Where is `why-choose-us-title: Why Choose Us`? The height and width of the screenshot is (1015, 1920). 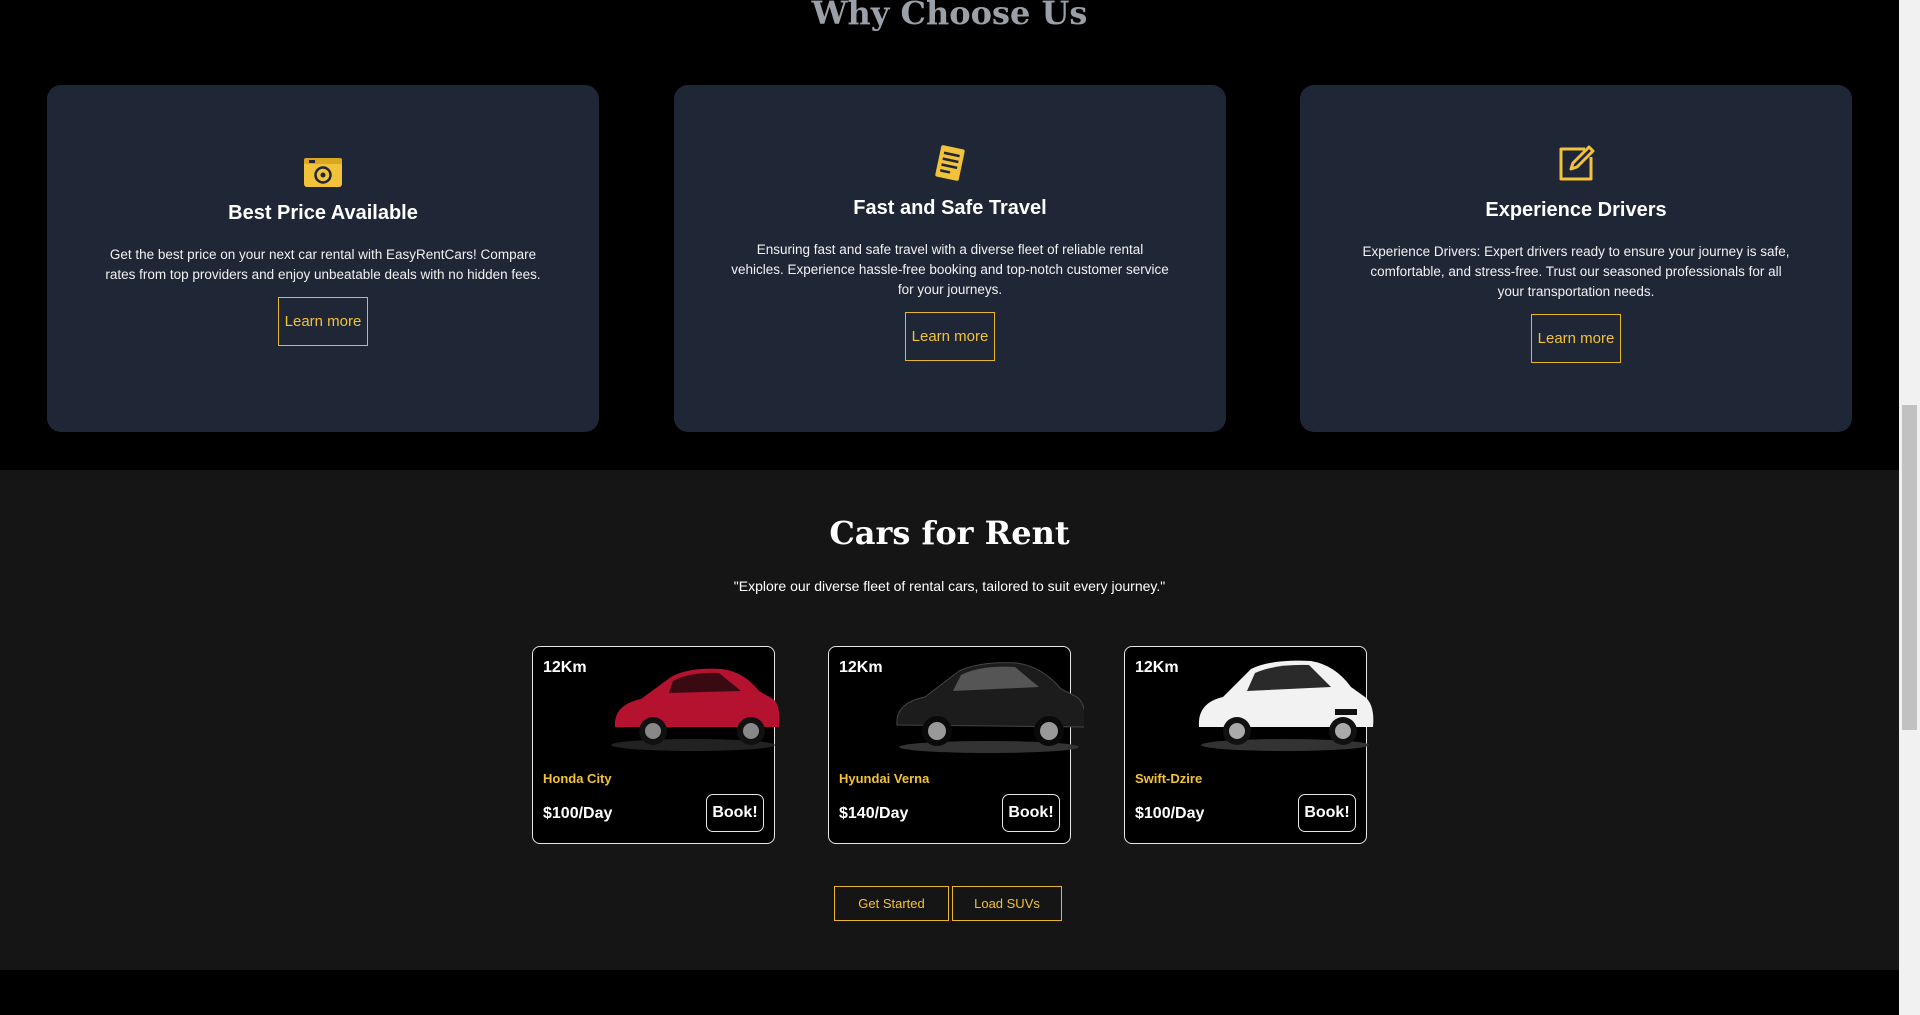 why-choose-us-title: Why Choose Us is located at coordinates (949, 16).